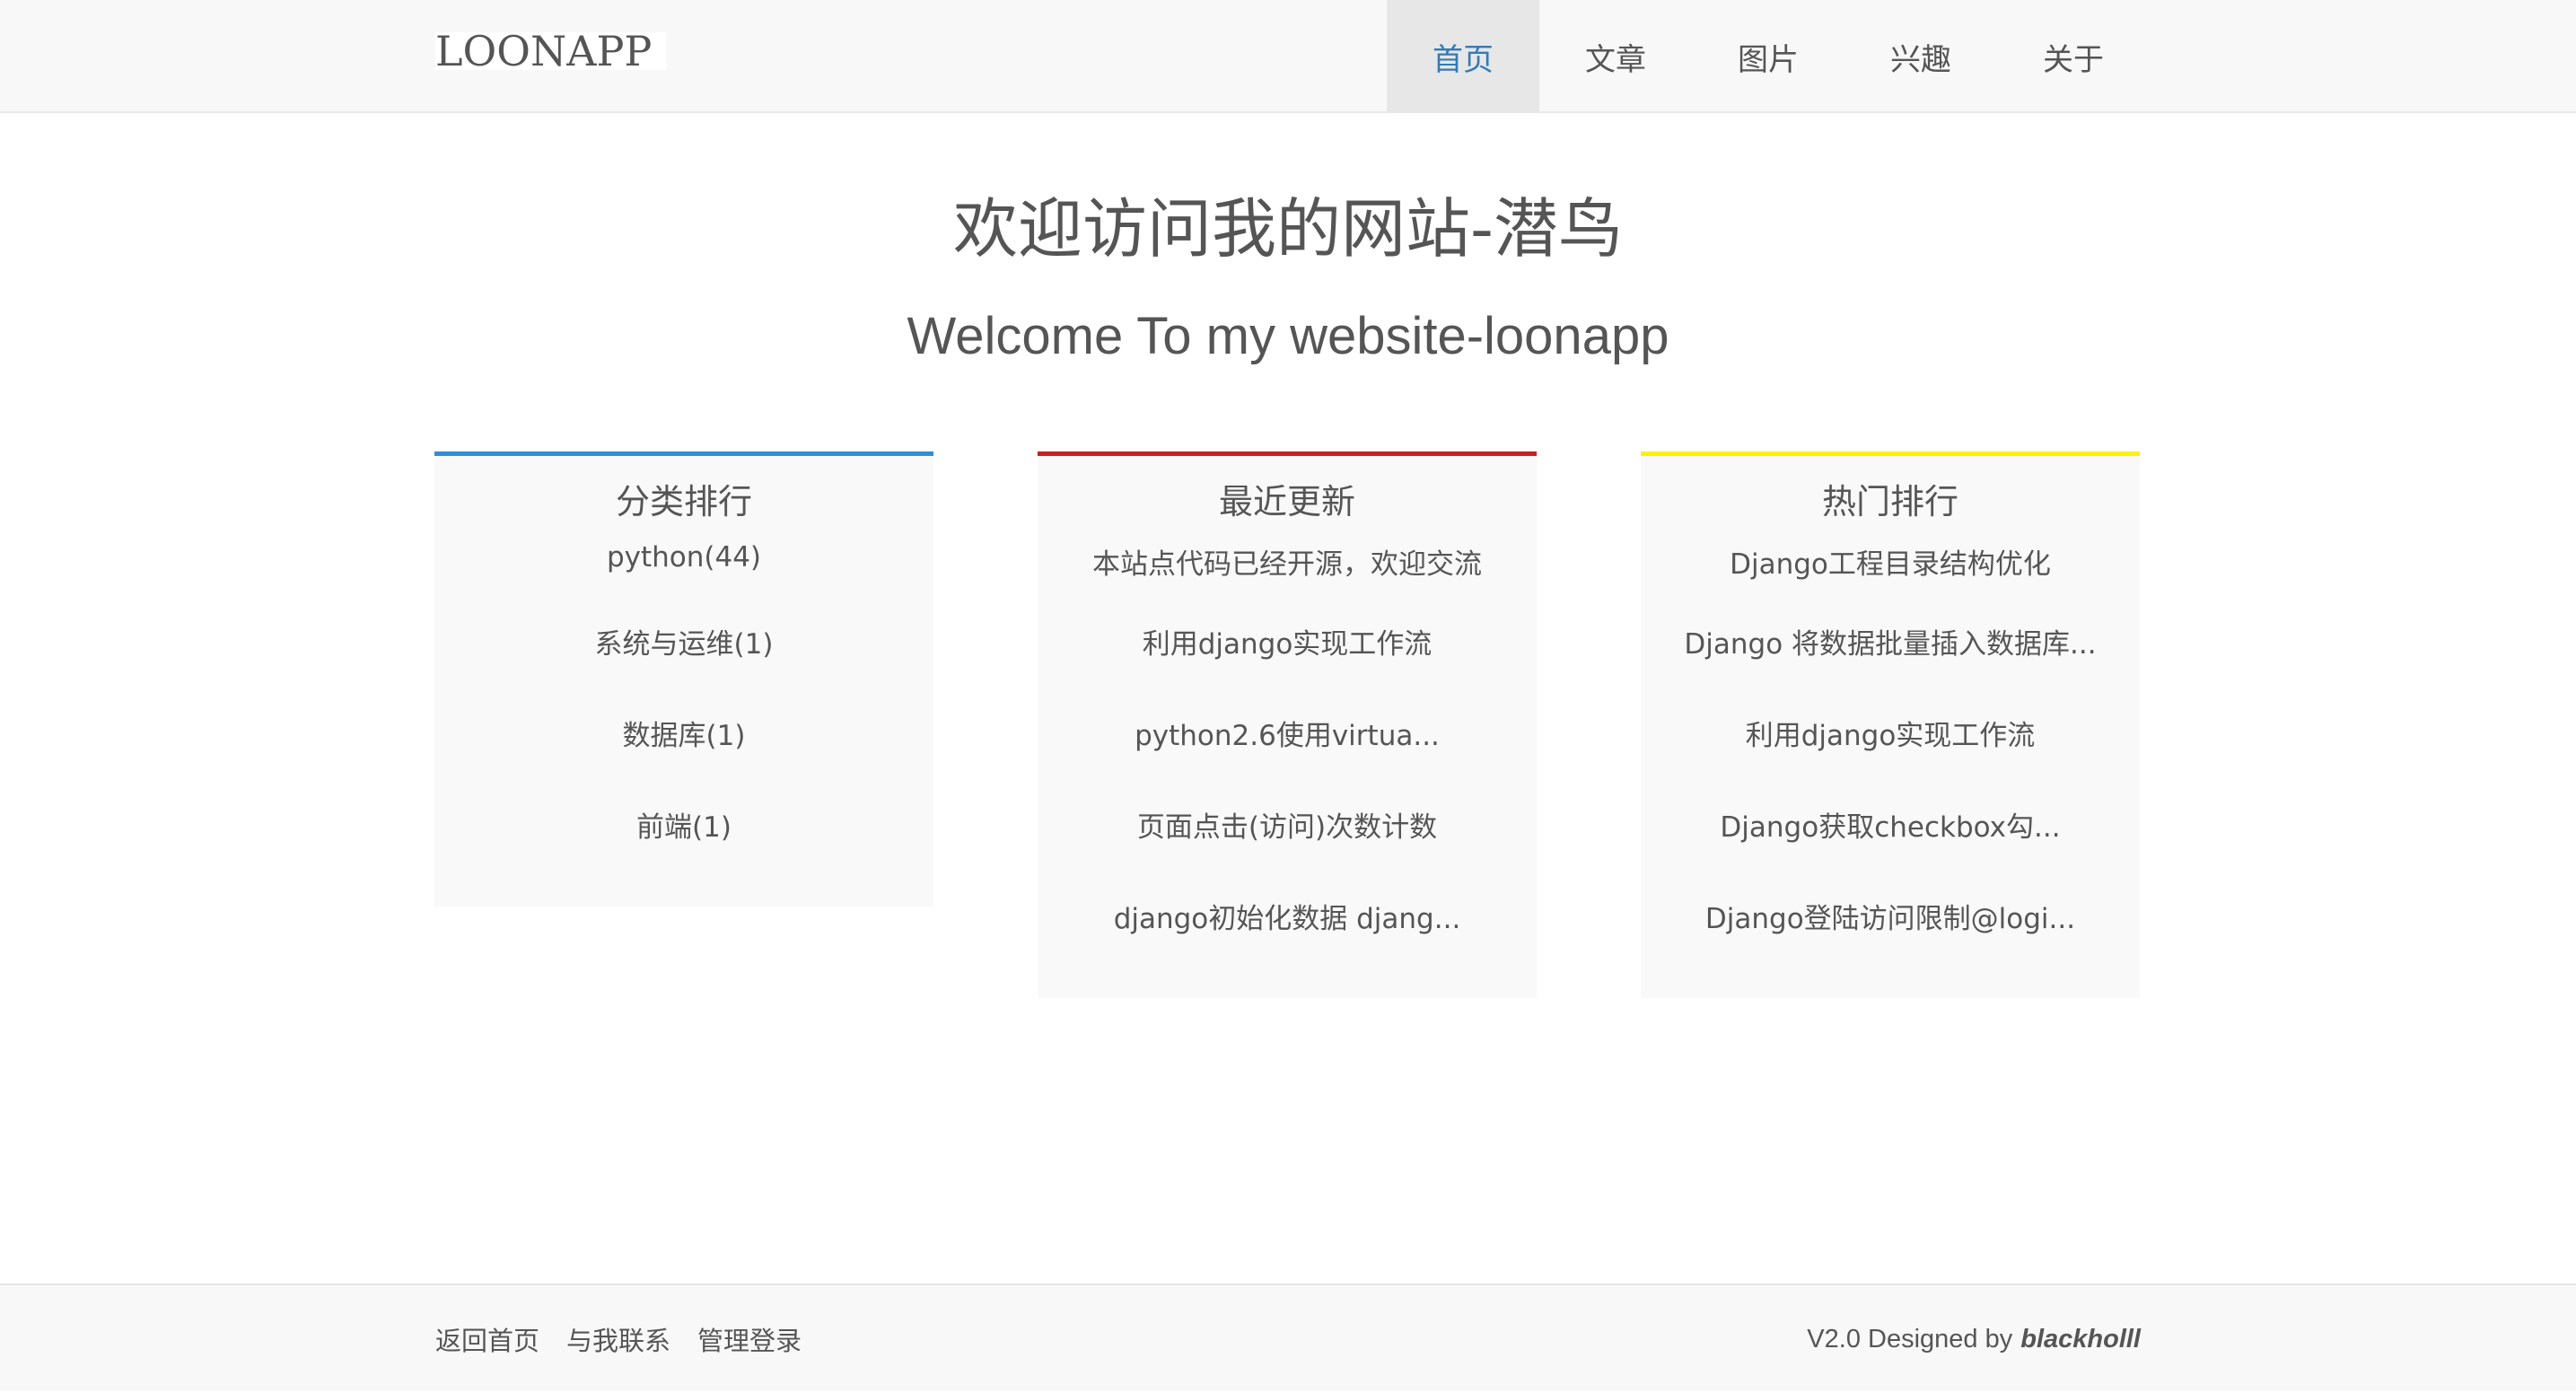  Describe the element at coordinates (2080, 1339) in the screenshot. I see `author-name: blackholll` at that location.